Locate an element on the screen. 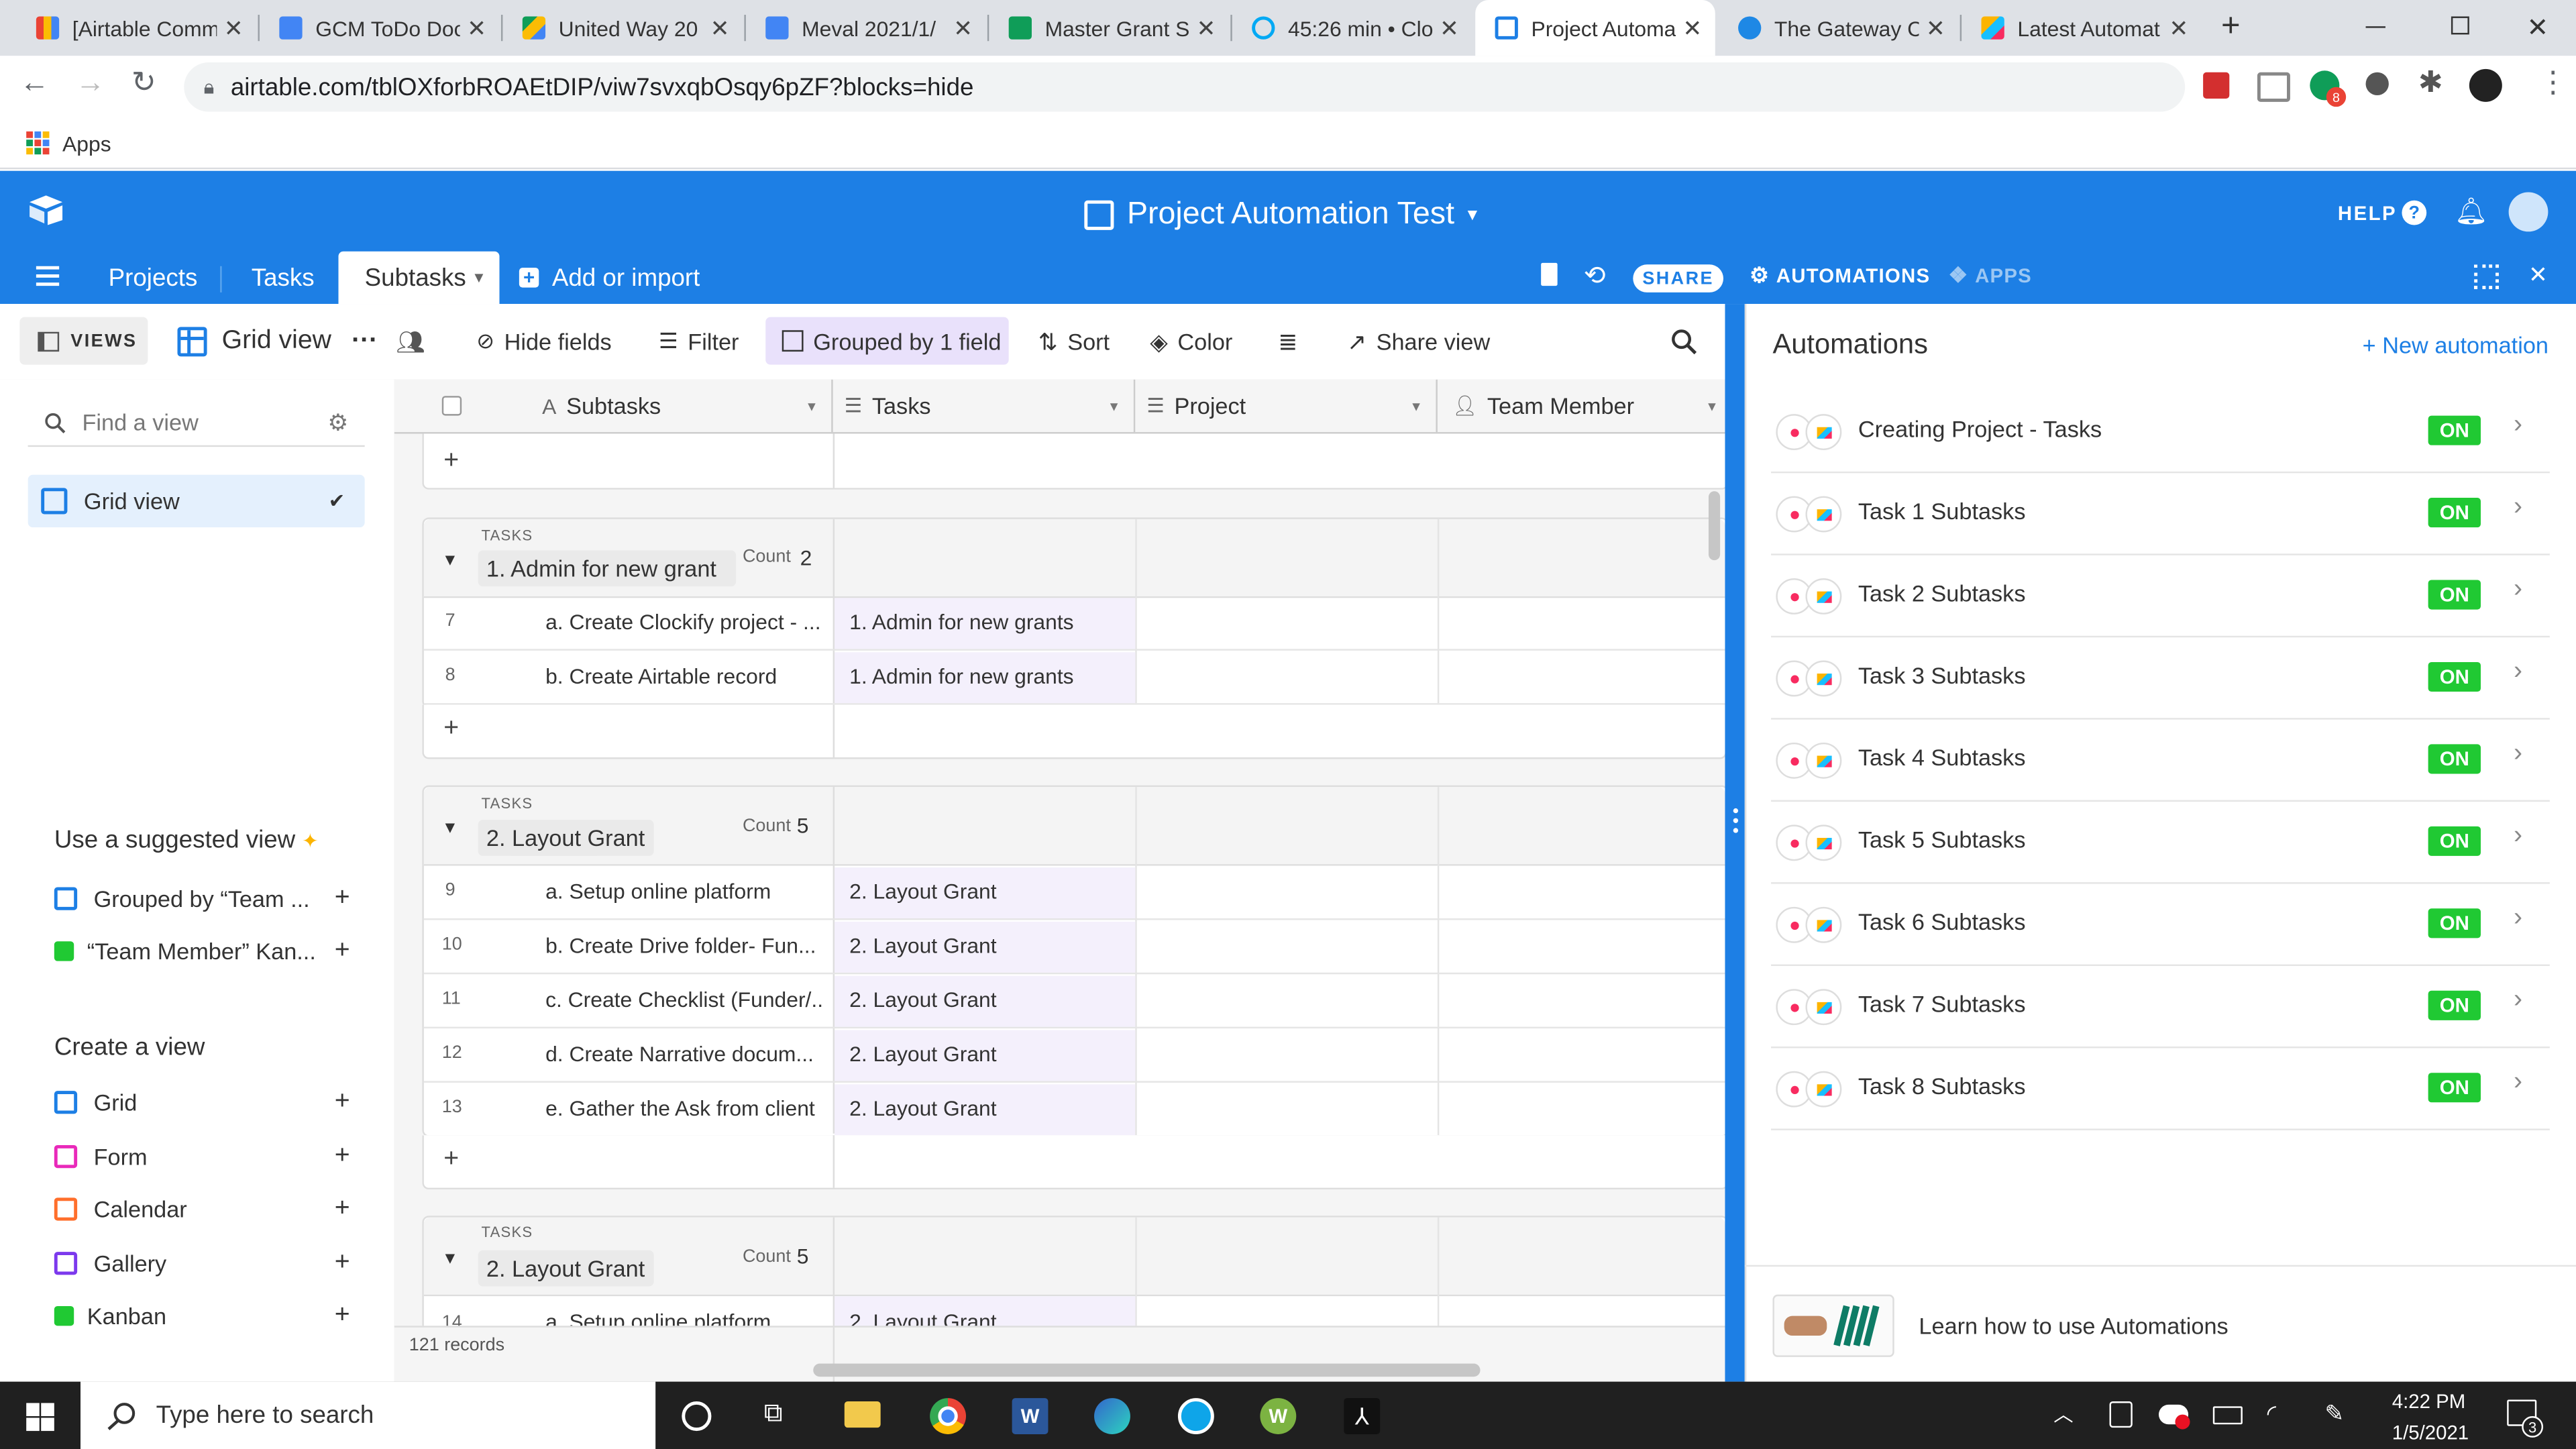  task-view-icon: ⧉ is located at coordinates (773, 1415).